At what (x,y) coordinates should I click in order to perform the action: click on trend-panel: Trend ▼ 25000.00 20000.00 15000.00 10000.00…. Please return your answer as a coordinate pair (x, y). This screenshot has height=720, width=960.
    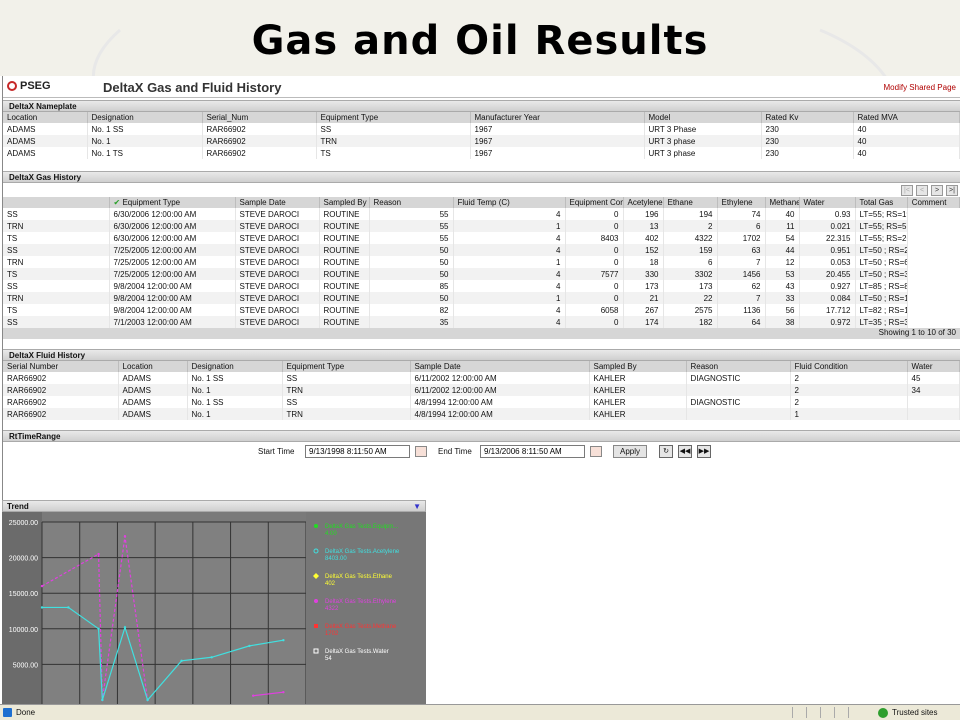
    Looking at the image, I should click on (214, 602).